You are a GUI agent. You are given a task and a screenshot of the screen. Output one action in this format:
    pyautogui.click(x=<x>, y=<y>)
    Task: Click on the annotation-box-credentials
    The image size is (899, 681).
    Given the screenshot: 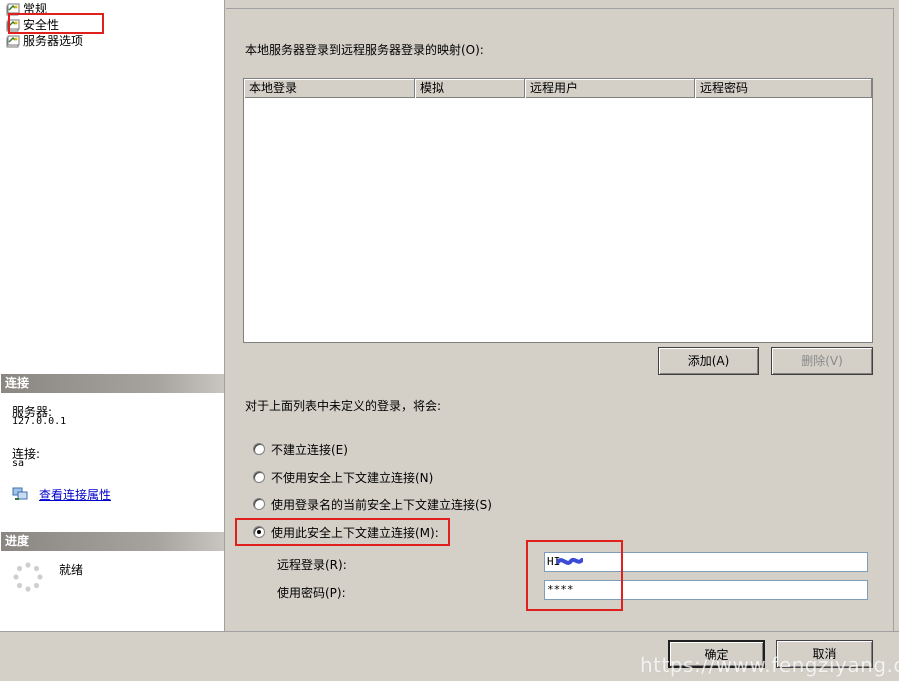 What is the action you would take?
    pyautogui.click(x=574, y=575)
    